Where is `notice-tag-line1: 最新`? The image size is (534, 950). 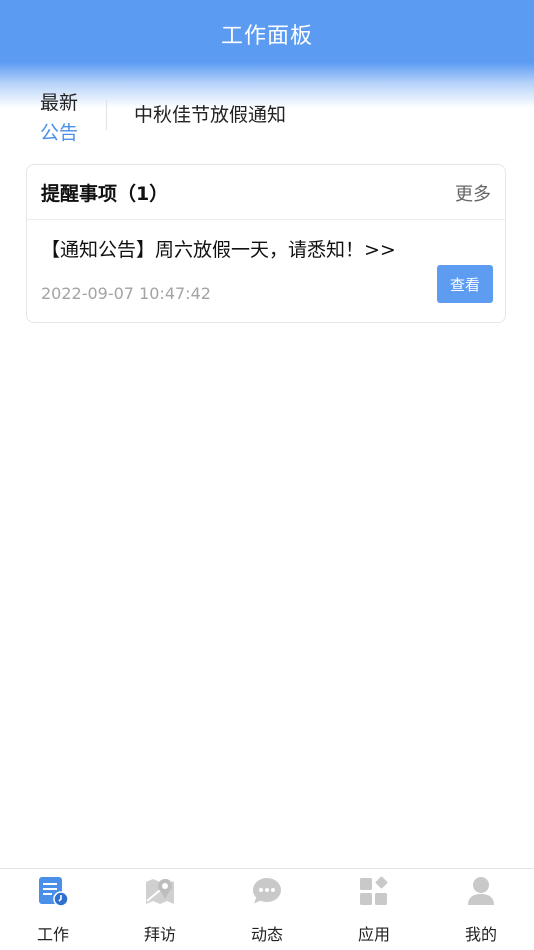 notice-tag-line1: 最新 is located at coordinates (59, 103).